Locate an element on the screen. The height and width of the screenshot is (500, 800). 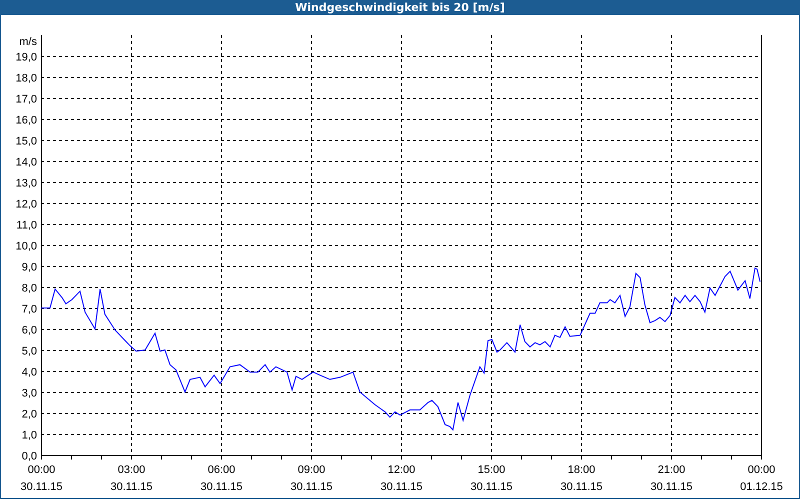
x-axis-time-label: 03:00 is located at coordinates (132, 470).